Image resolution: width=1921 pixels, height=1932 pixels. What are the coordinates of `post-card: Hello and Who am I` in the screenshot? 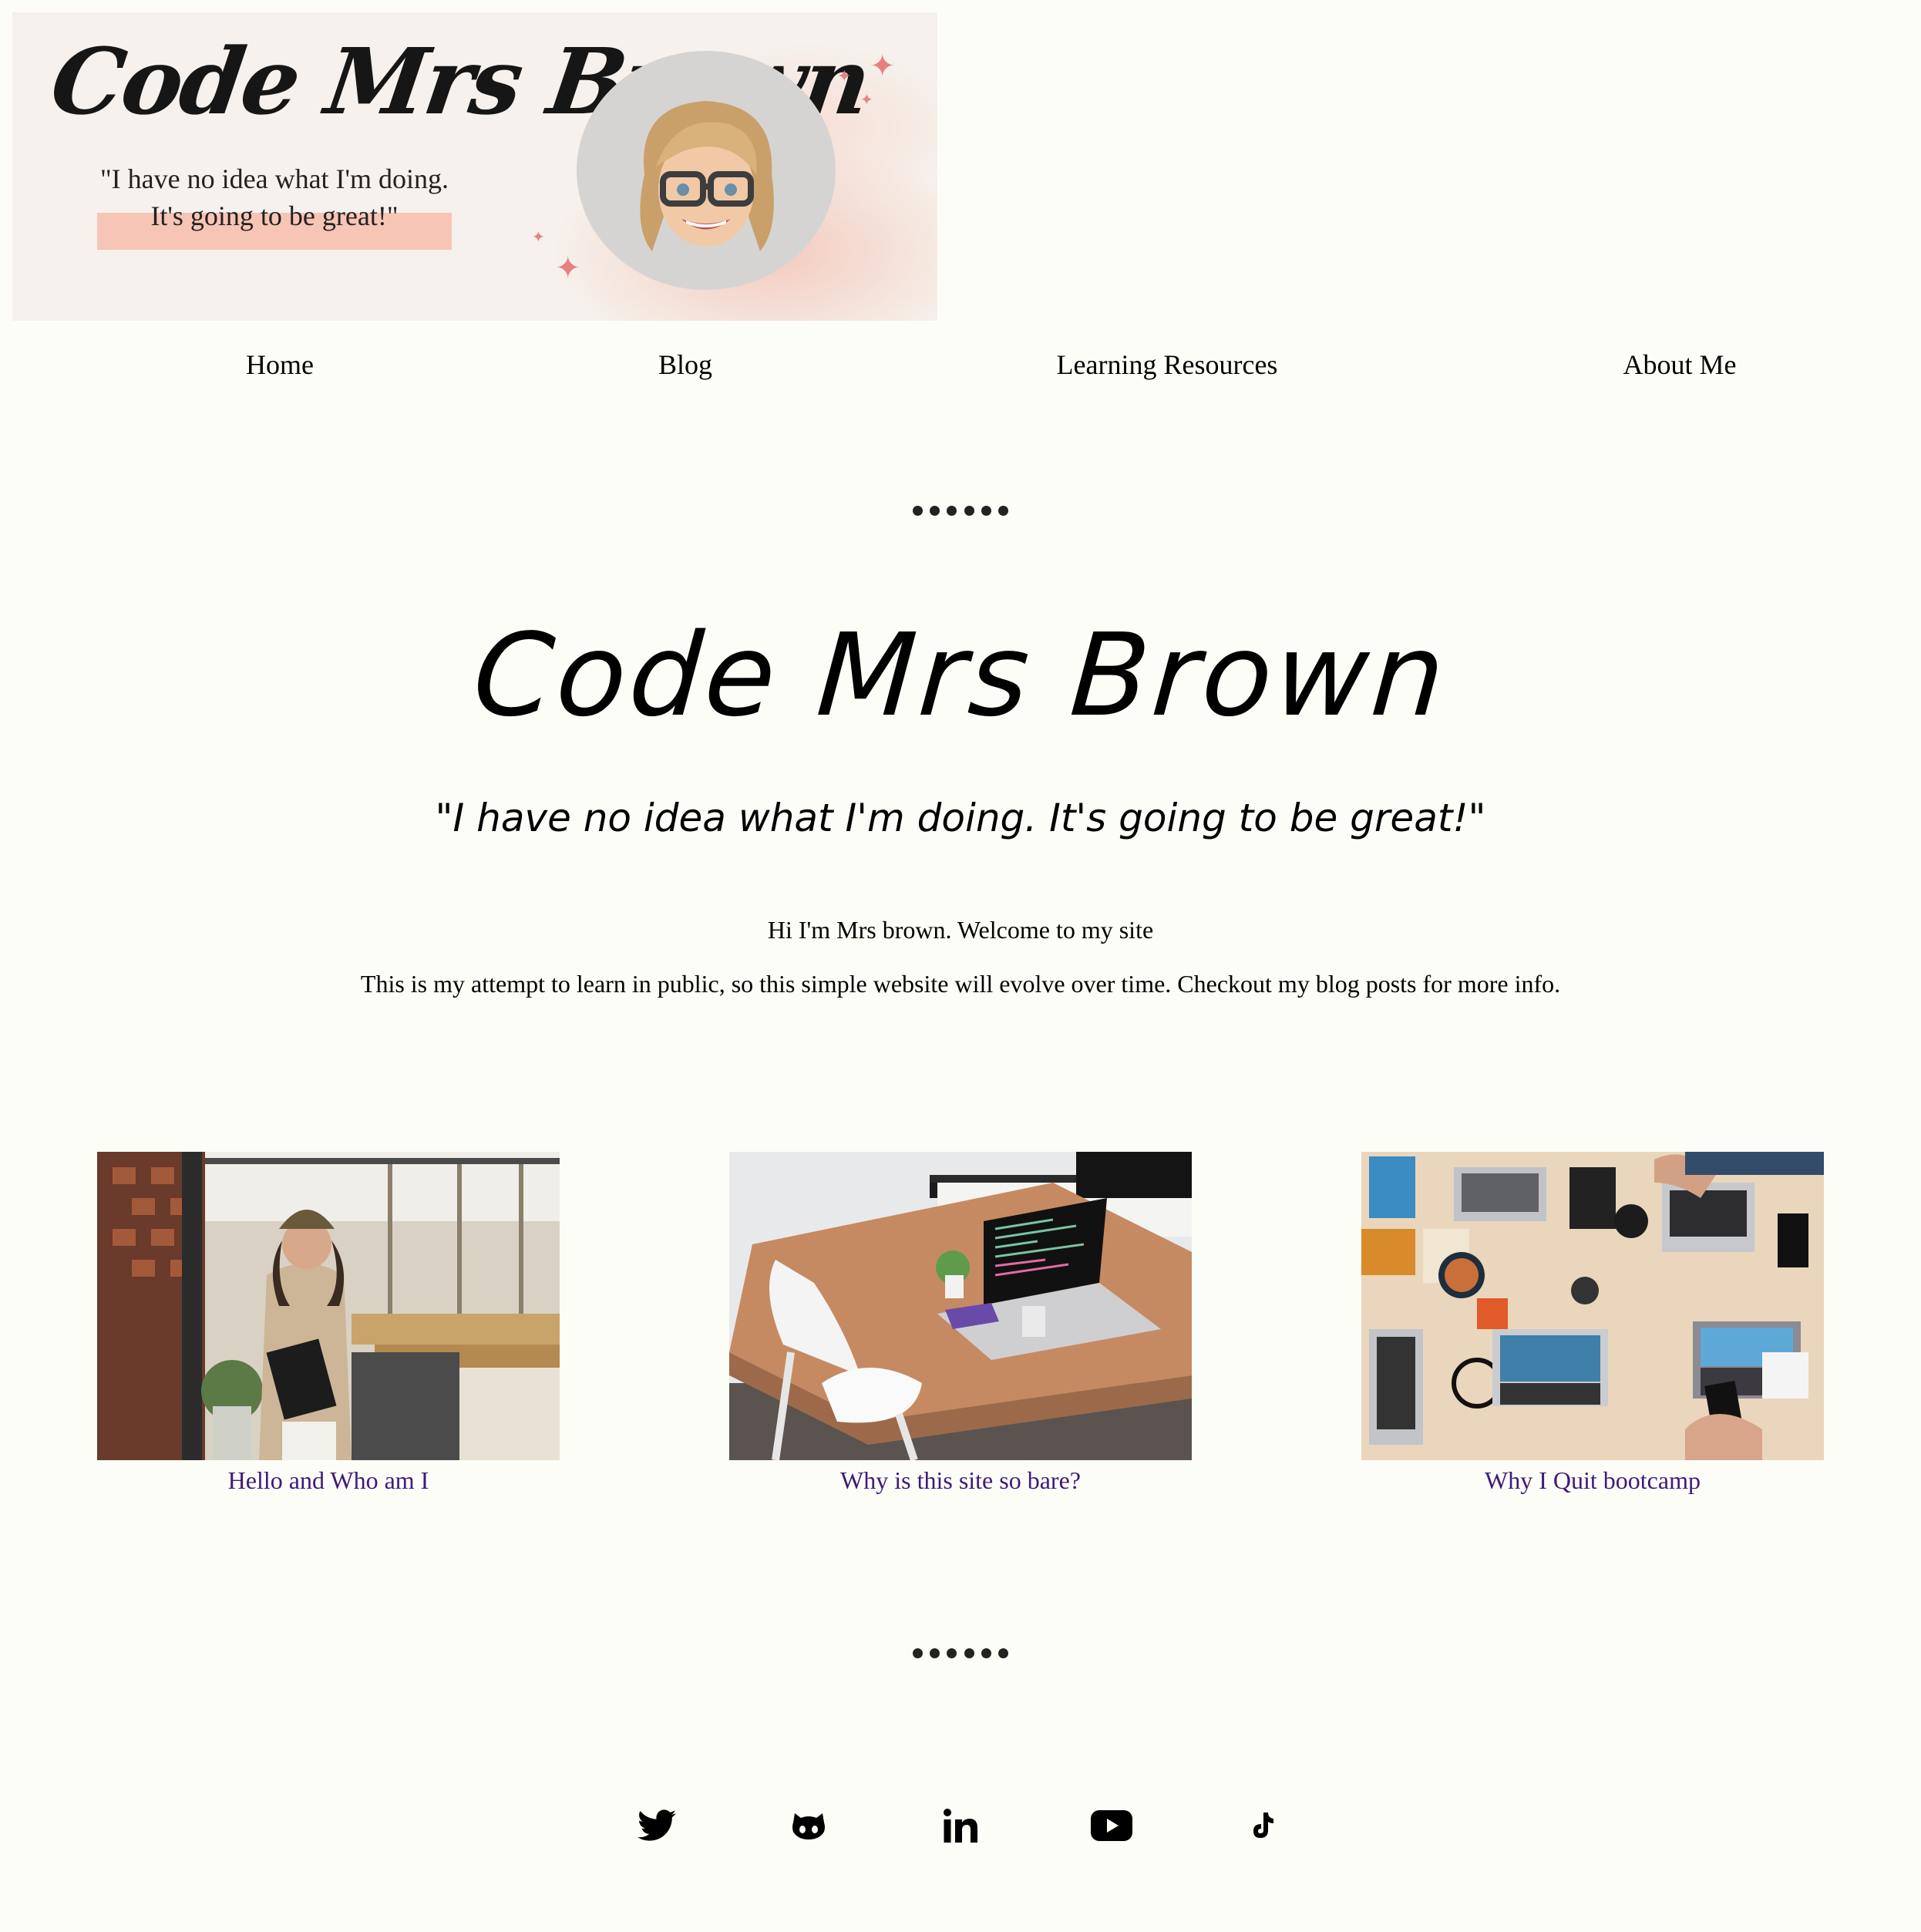 It's located at (328, 1323).